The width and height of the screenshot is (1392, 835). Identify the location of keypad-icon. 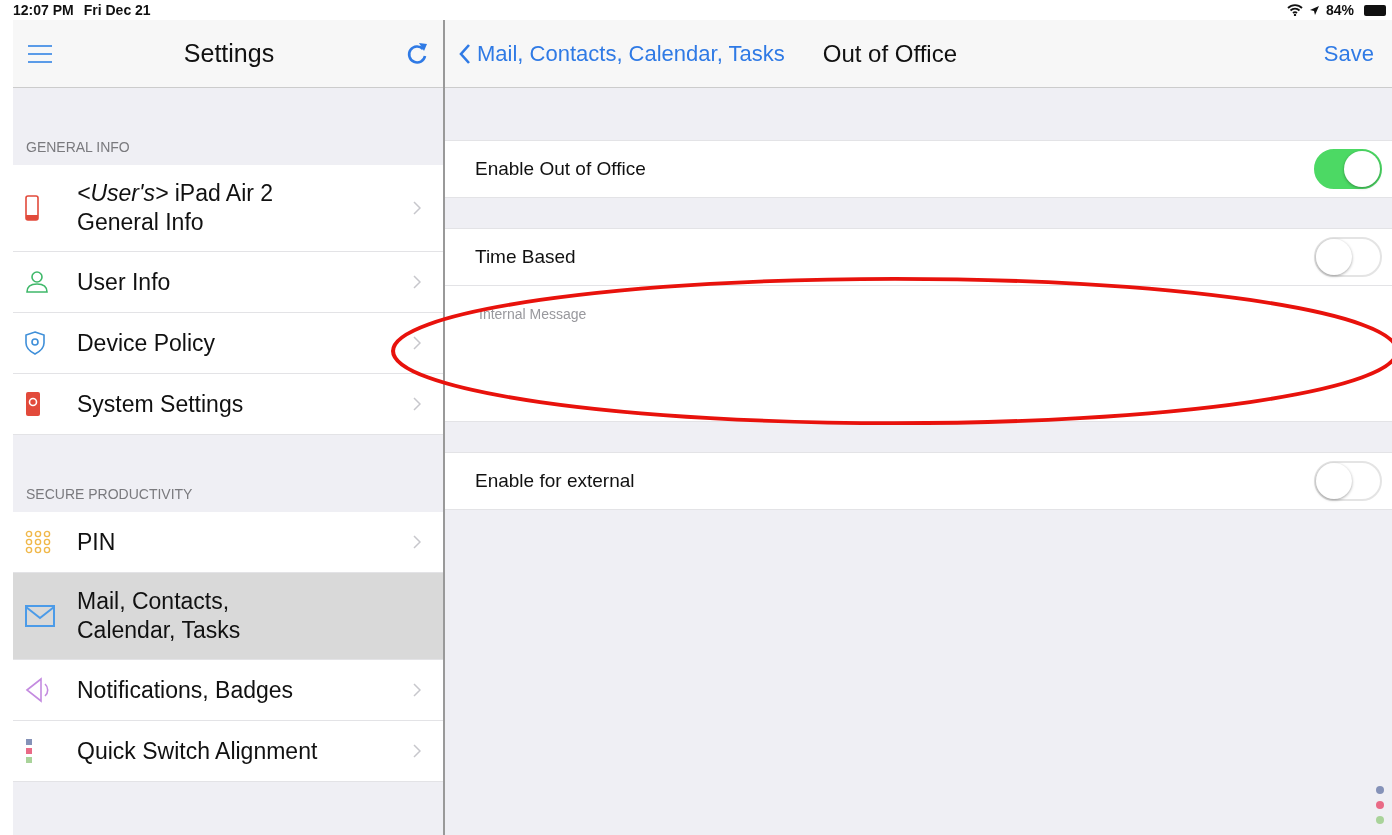
(38, 542).